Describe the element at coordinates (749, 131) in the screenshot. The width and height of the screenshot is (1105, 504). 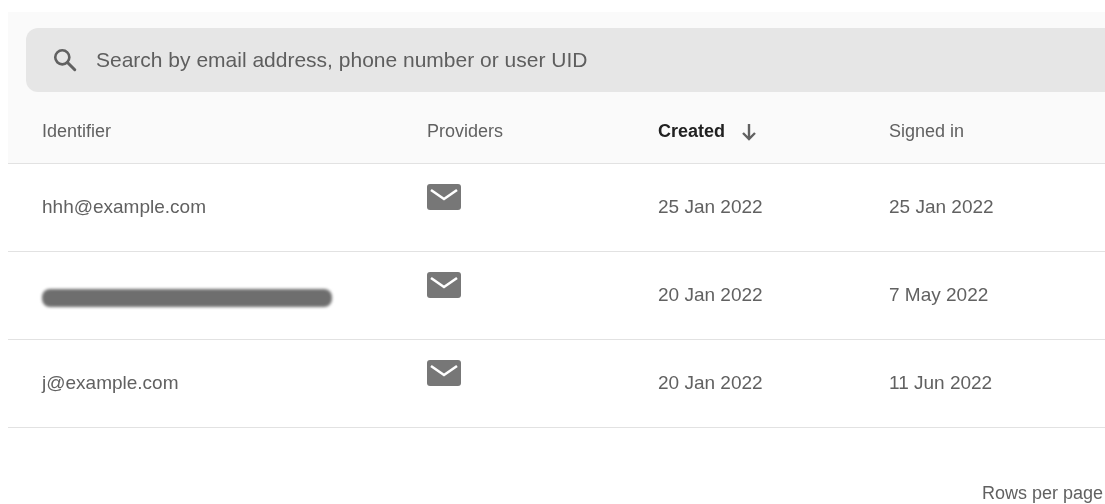
I see `sort-arrow-icon` at that location.